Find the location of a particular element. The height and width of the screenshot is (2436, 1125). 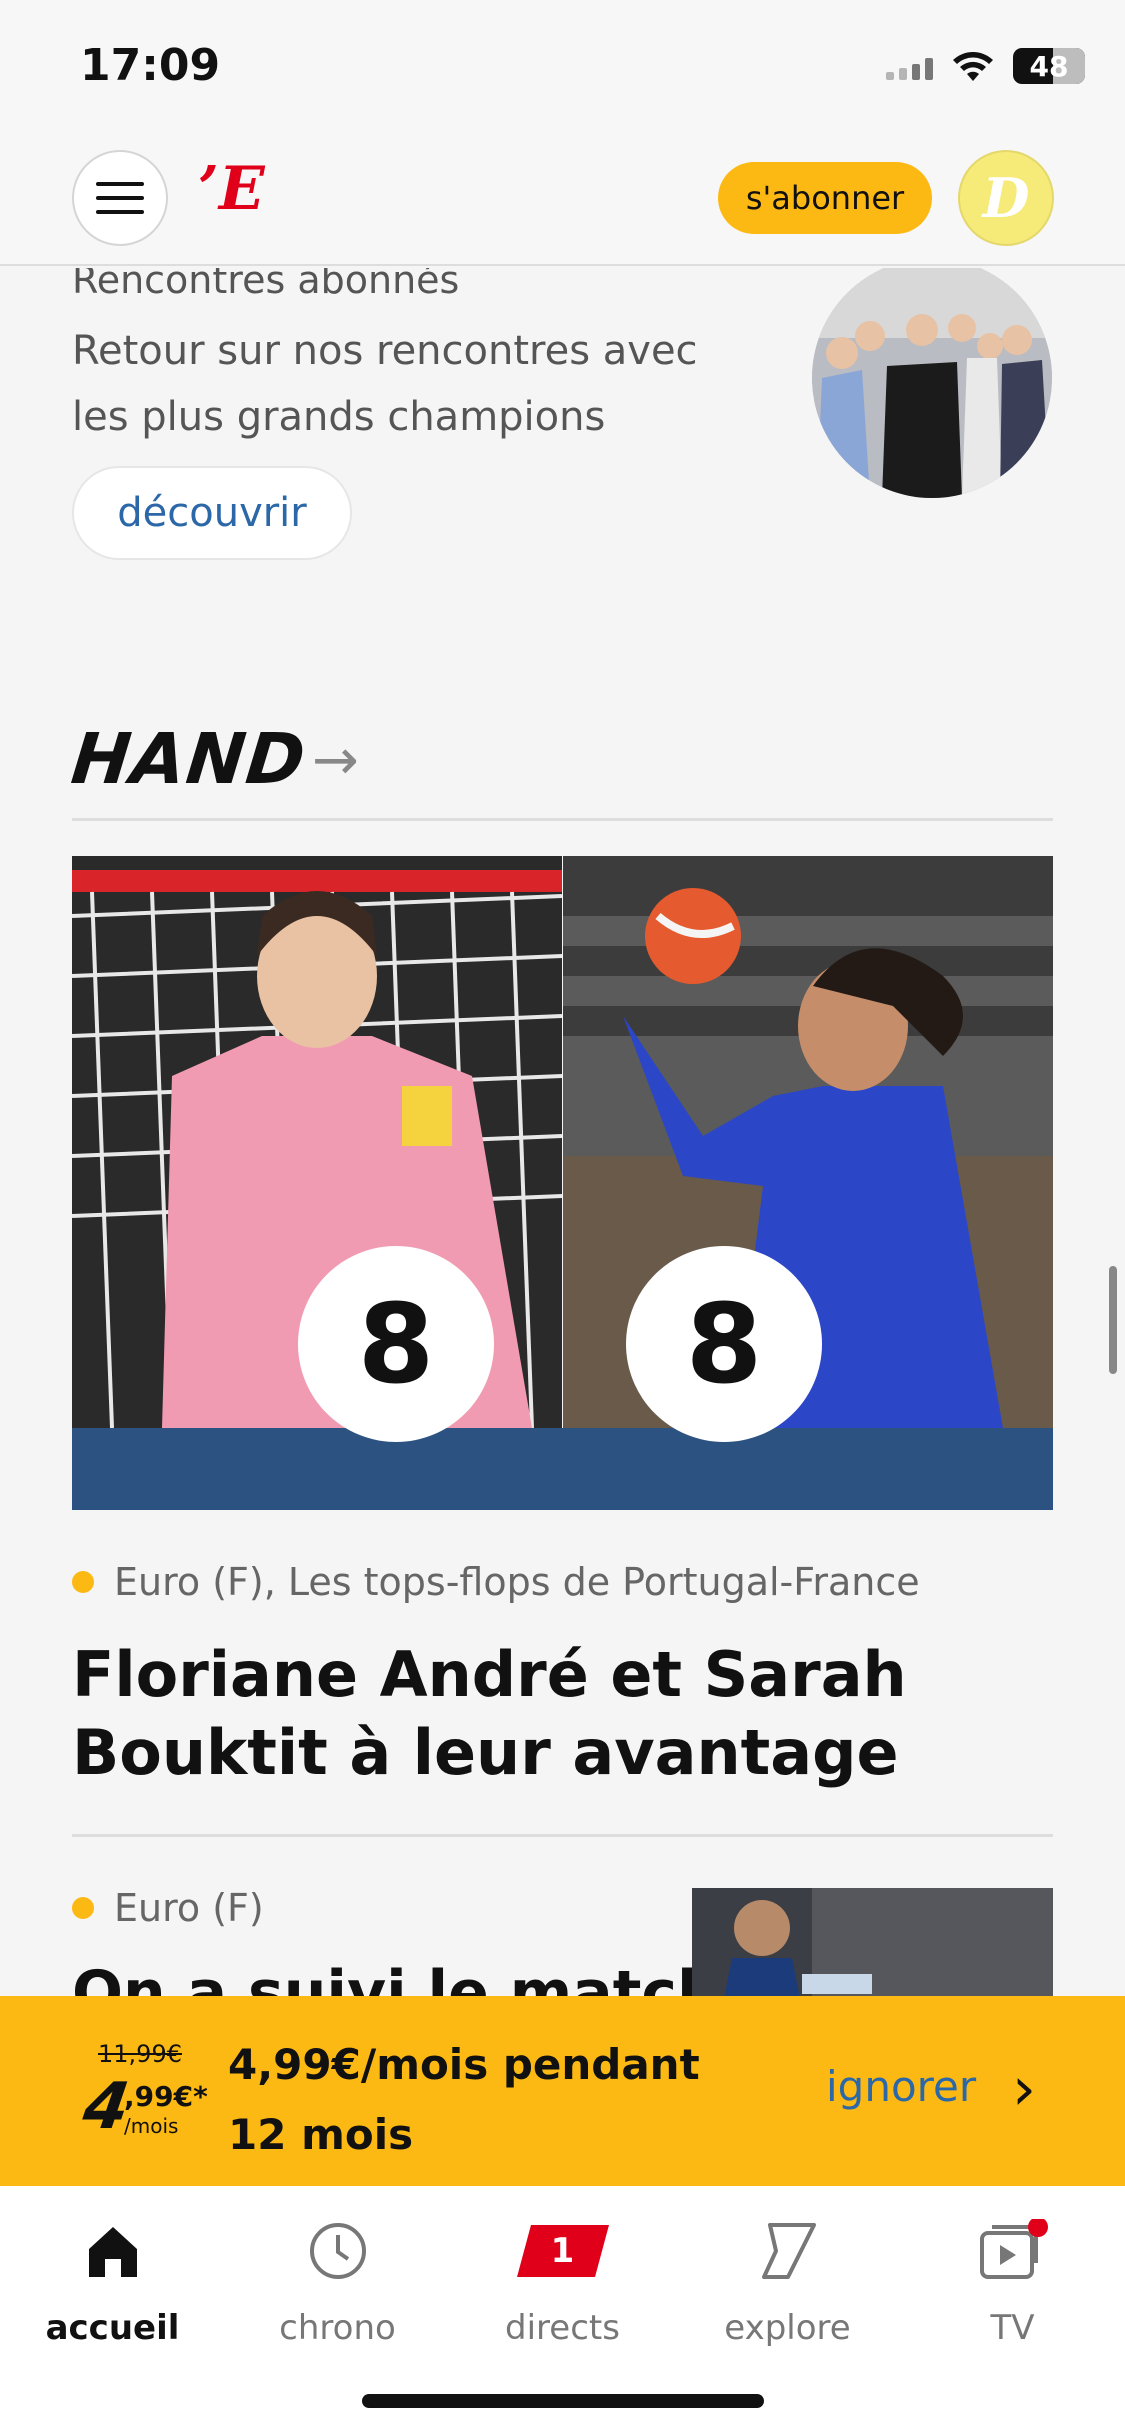

section-title: HAND is located at coordinates (189, 759).